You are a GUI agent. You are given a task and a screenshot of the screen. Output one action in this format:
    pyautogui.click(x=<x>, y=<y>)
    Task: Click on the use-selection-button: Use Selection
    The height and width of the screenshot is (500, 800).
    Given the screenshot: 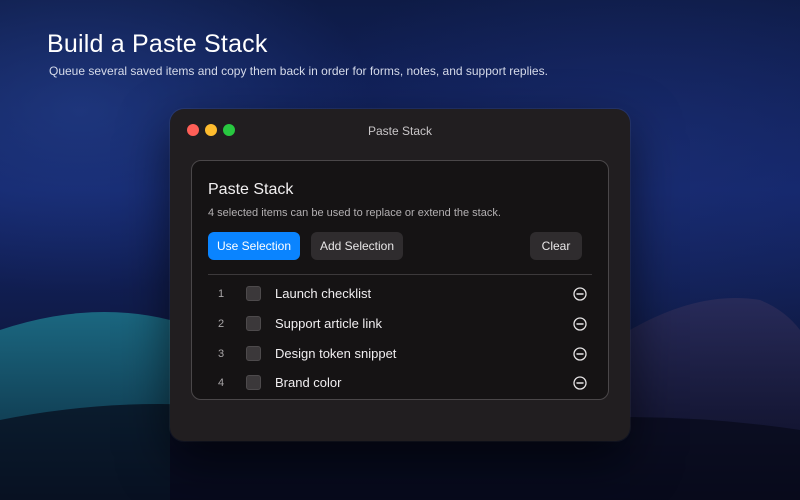 What is the action you would take?
    pyautogui.click(x=254, y=246)
    